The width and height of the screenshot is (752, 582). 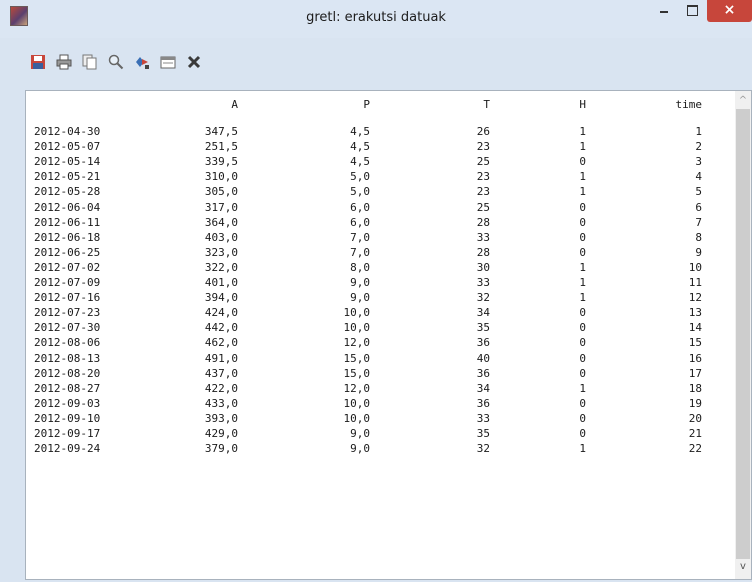 I want to click on print-icon, so click(x=64, y=62).